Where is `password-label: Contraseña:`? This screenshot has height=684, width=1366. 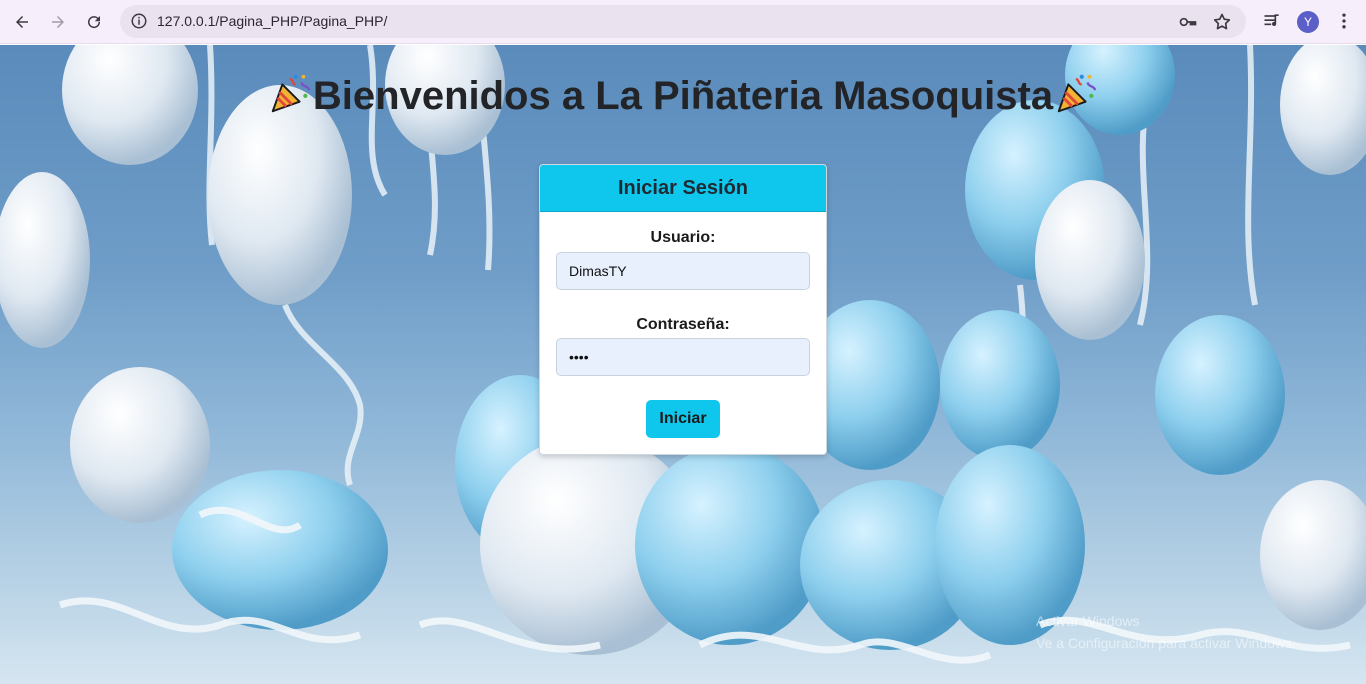 password-label: Contraseña: is located at coordinates (683, 324).